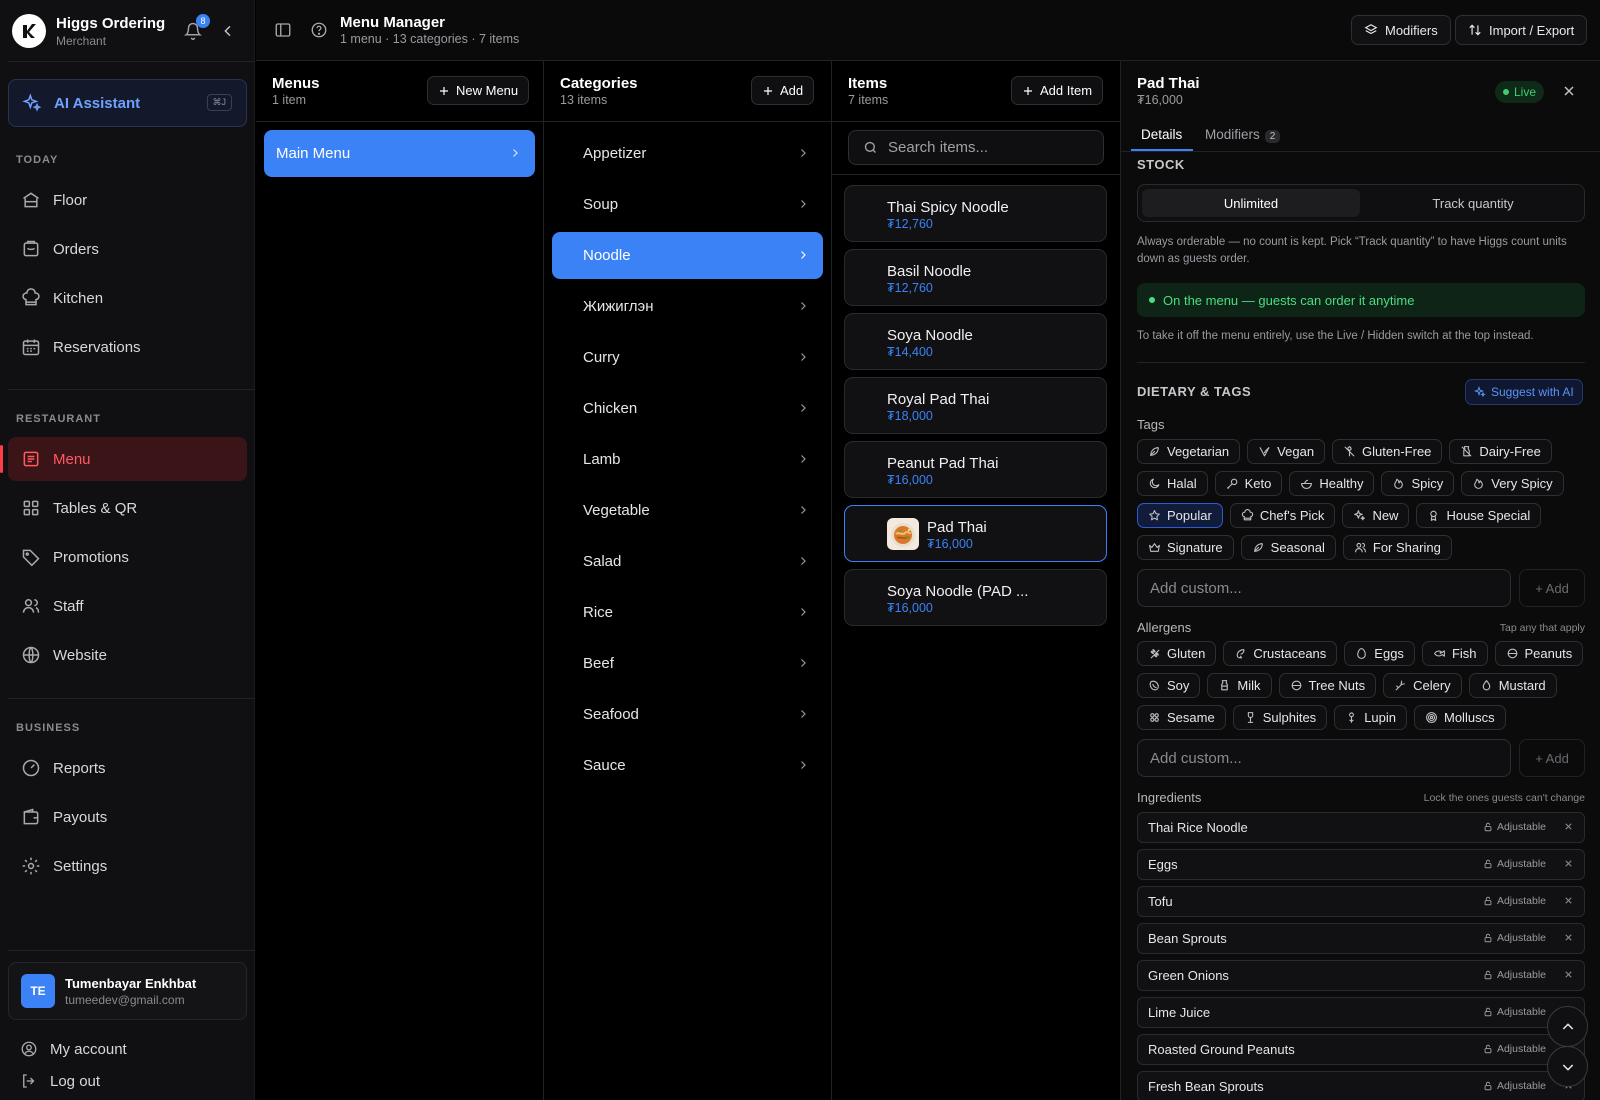 The width and height of the screenshot is (1600, 1100). I want to click on allergen-chip-tree-nuts: Tree Nuts, so click(1327, 685).